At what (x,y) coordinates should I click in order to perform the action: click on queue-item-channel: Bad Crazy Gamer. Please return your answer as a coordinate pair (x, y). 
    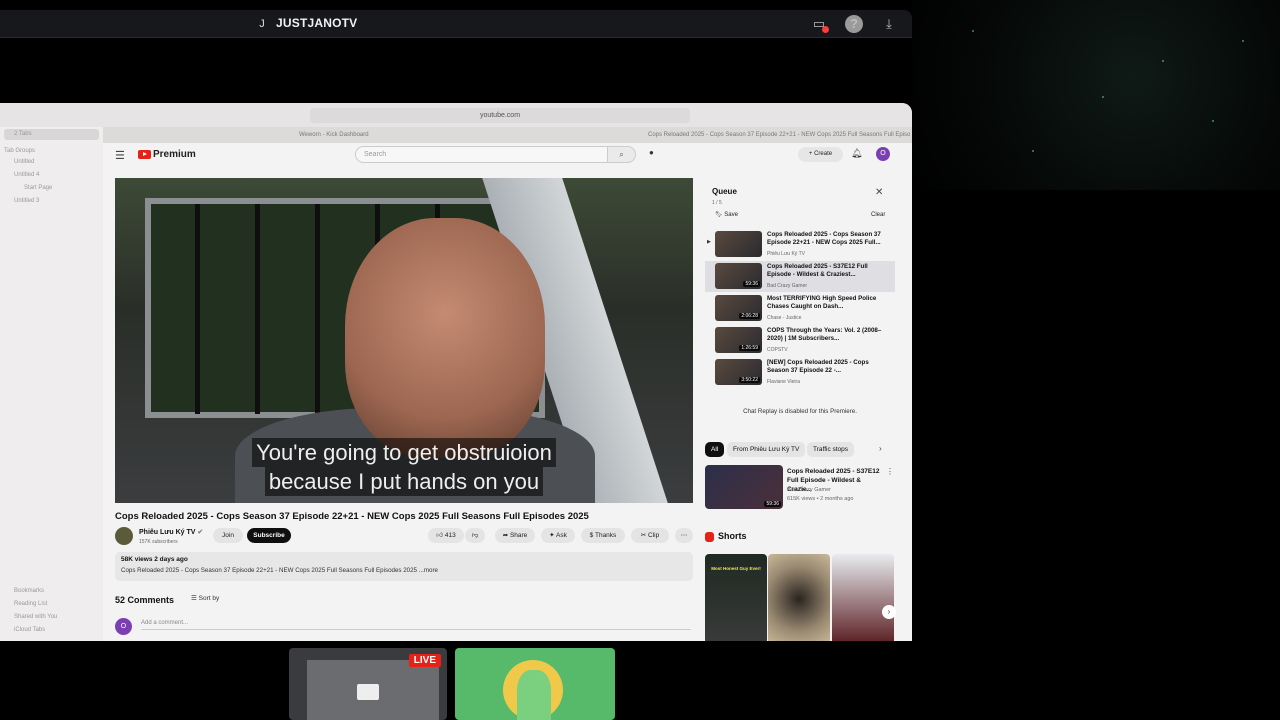
    Looking at the image, I should click on (787, 286).